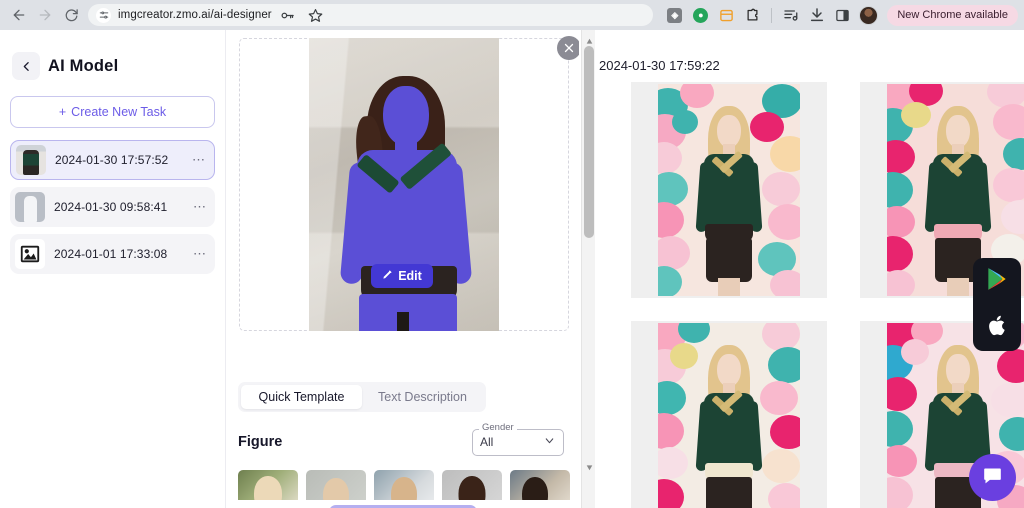  What do you see at coordinates (103, 15) in the screenshot?
I see `site-settings-tune-icon` at bounding box center [103, 15].